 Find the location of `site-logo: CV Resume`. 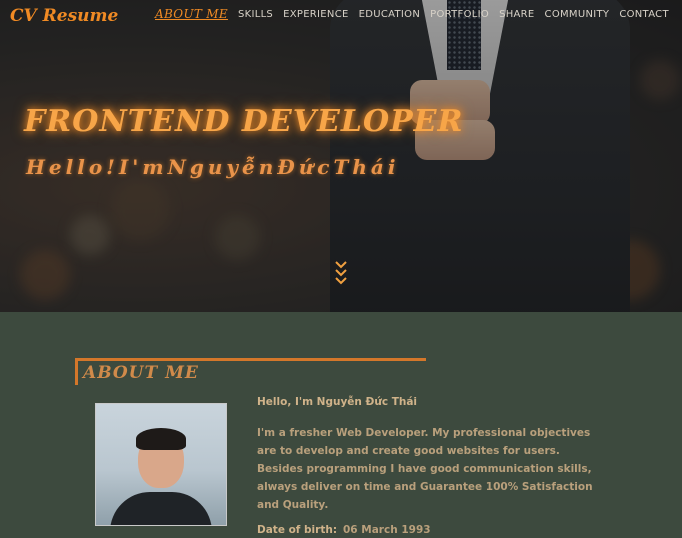

site-logo: CV Resume is located at coordinates (64, 16).